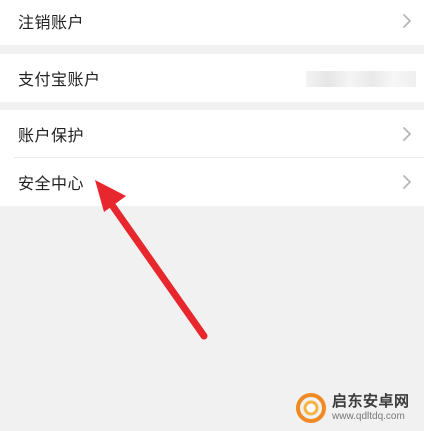 The width and height of the screenshot is (424, 431). I want to click on watermark-logo-icon, so click(311, 408).